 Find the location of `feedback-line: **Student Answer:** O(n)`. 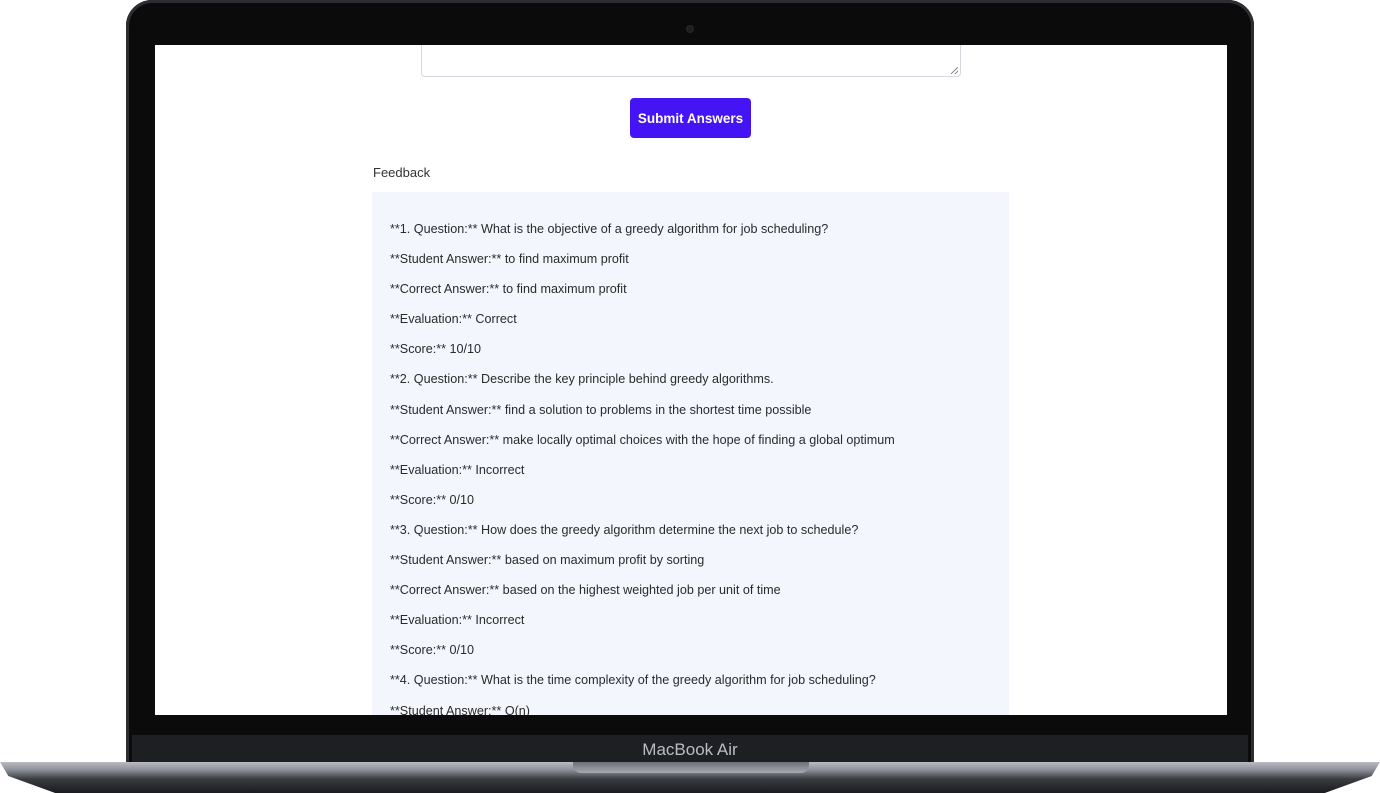

feedback-line: **Student Answer:** O(n) is located at coordinates (460, 709).